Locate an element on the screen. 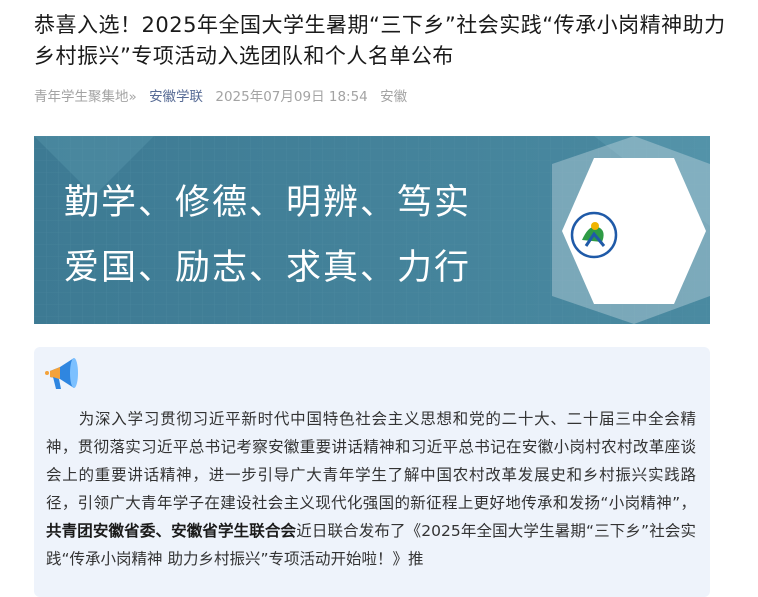 The image size is (758, 597). account-link: 安徽学联 is located at coordinates (176, 97).